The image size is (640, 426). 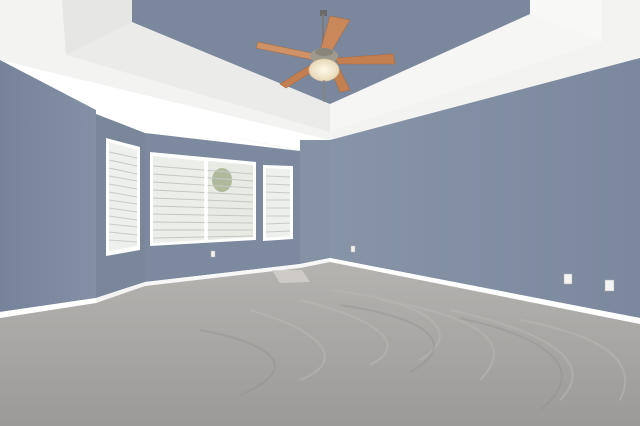 What do you see at coordinates (353, 249) in the screenshot?
I see `outlet-back-wall` at bounding box center [353, 249].